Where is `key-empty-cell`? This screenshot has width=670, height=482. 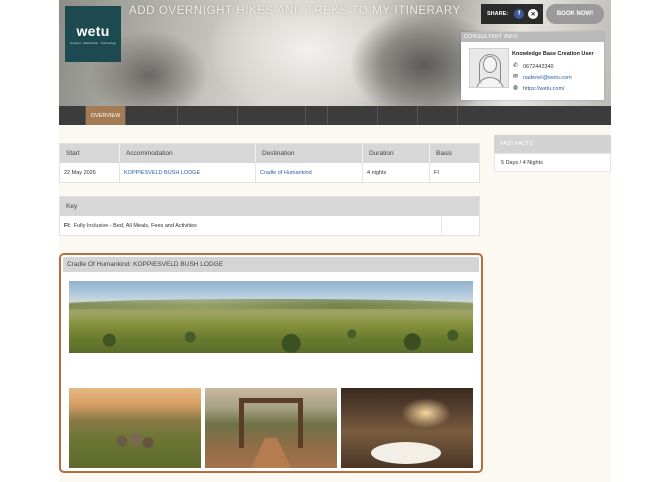
key-empty-cell is located at coordinates (460, 225).